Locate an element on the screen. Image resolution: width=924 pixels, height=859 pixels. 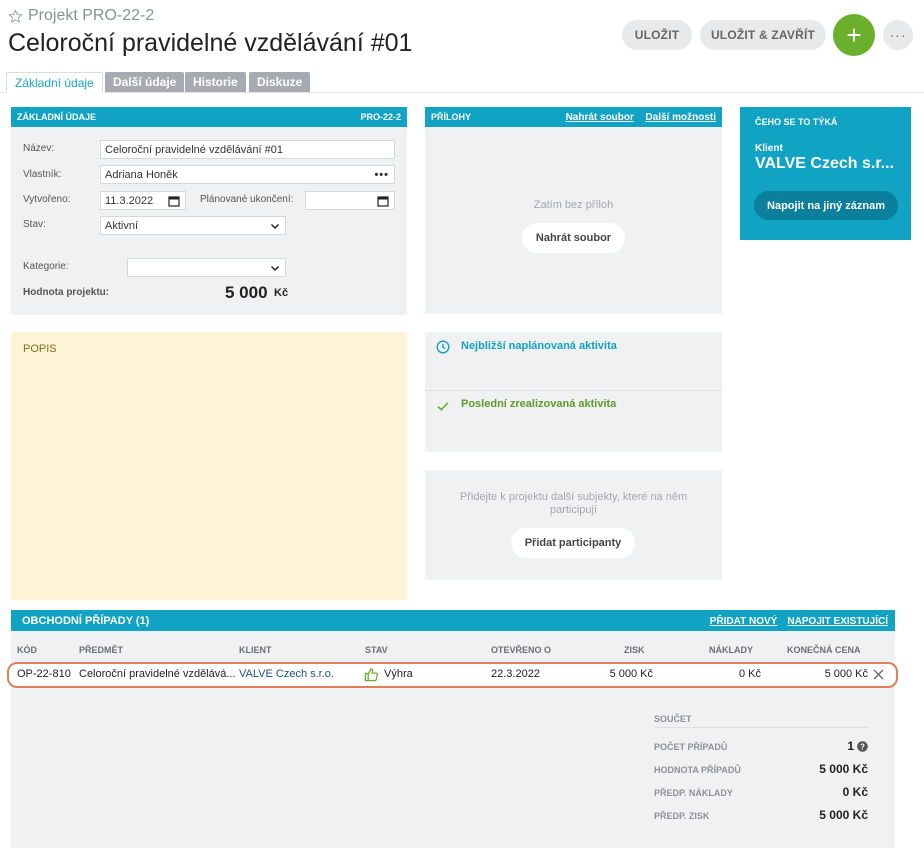
summary-divider is located at coordinates (761, 727).